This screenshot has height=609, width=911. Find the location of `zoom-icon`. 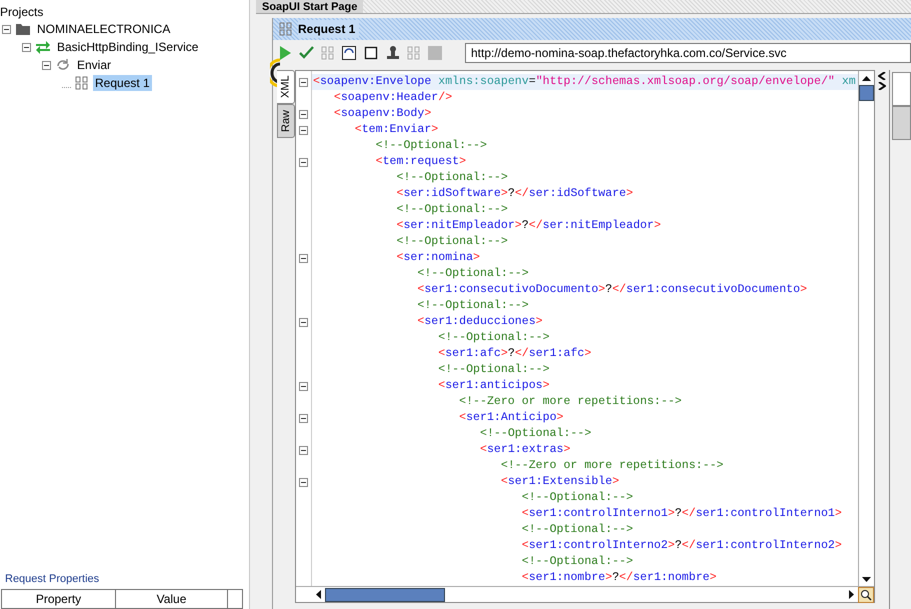

zoom-icon is located at coordinates (866, 595).